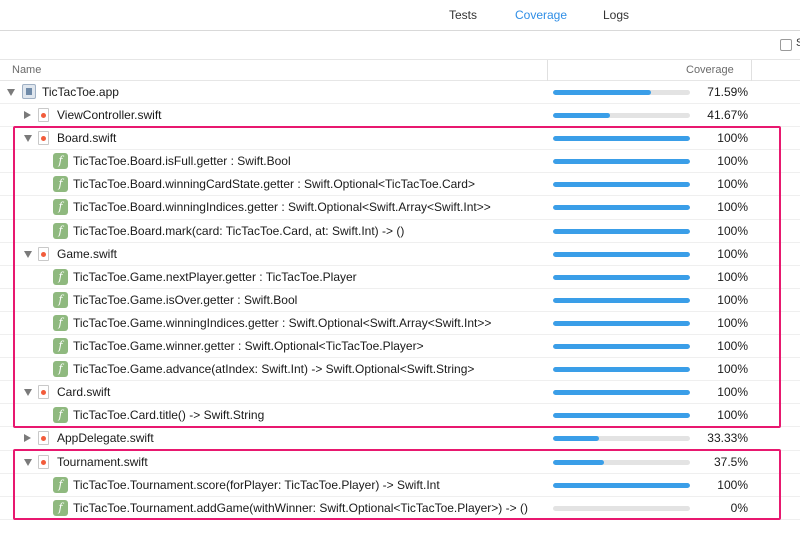 The height and width of the screenshot is (540, 800). Describe the element at coordinates (727, 438) in the screenshot. I see `coverage-percent: 33.33%` at that location.